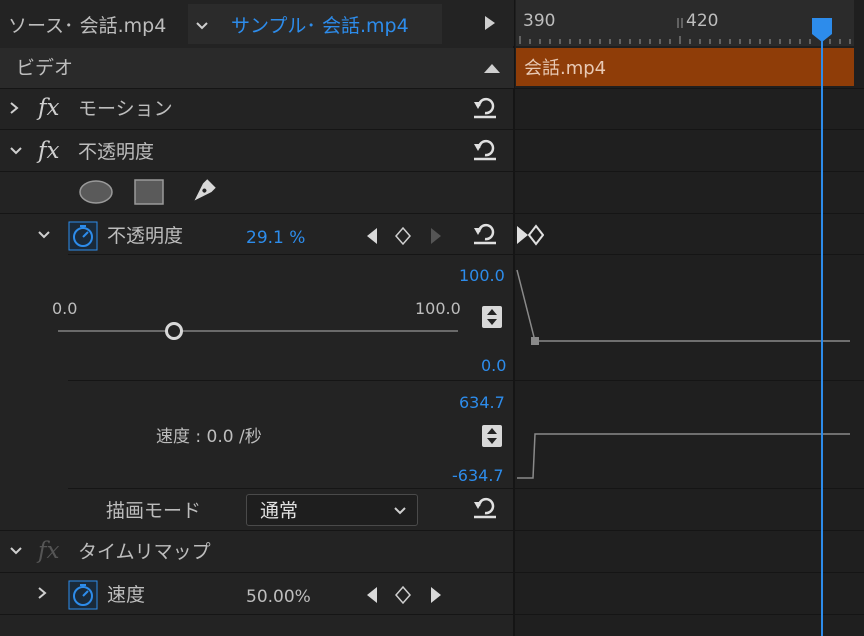 The height and width of the screenshot is (636, 864). I want to click on velocity-max-label: 634.7, so click(482, 402).